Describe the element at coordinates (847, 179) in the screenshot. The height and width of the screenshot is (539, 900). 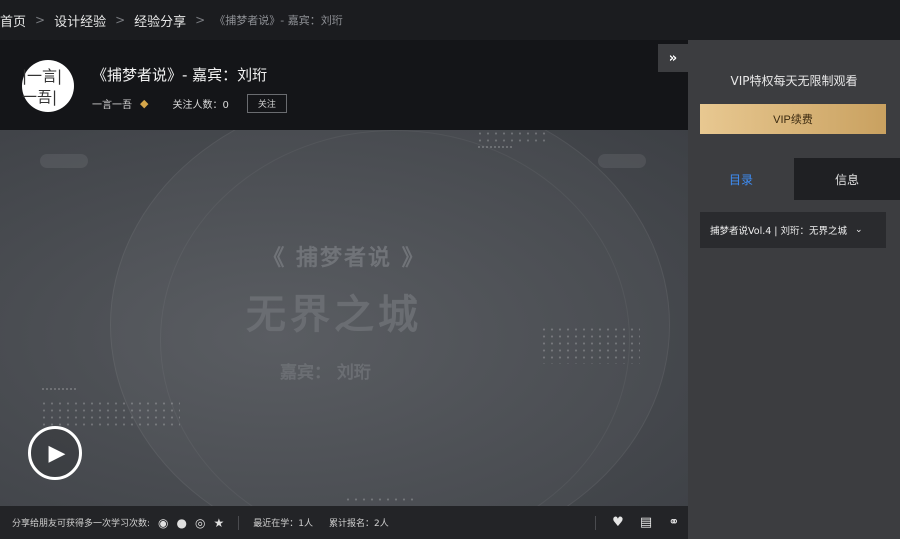
I see `tab-info: 信息` at that location.